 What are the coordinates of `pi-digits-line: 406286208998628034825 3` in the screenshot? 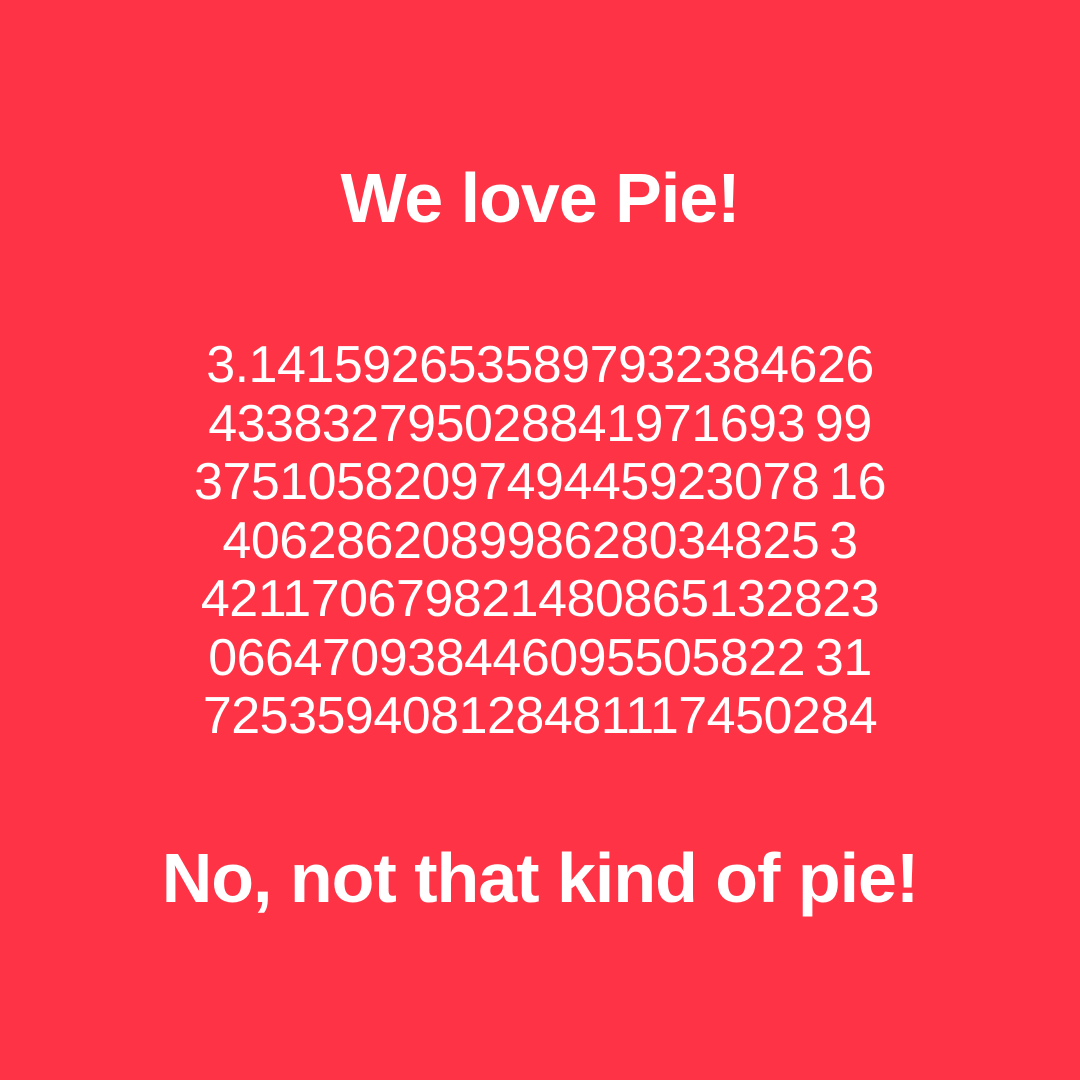 It's located at (540, 540).